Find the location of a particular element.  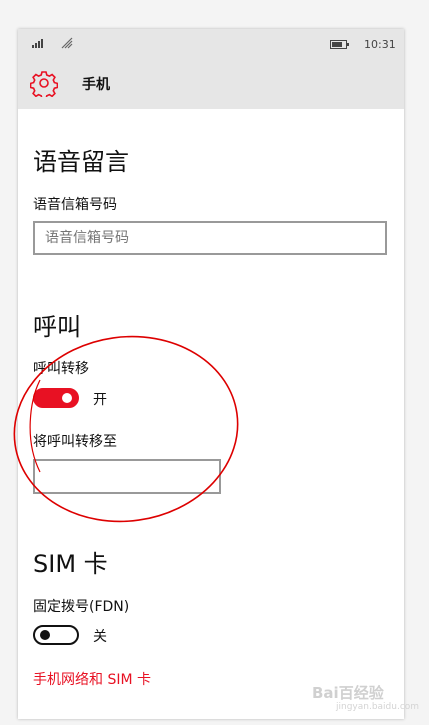

call-forwarding-toggle is located at coordinates (56, 398).